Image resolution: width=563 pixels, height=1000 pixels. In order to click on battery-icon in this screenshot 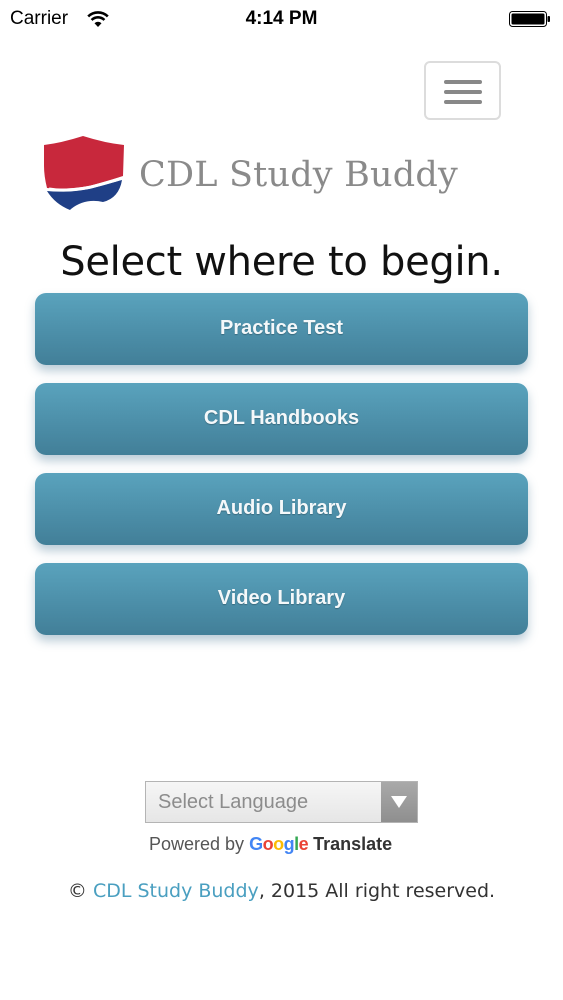, I will do `click(529, 19)`.